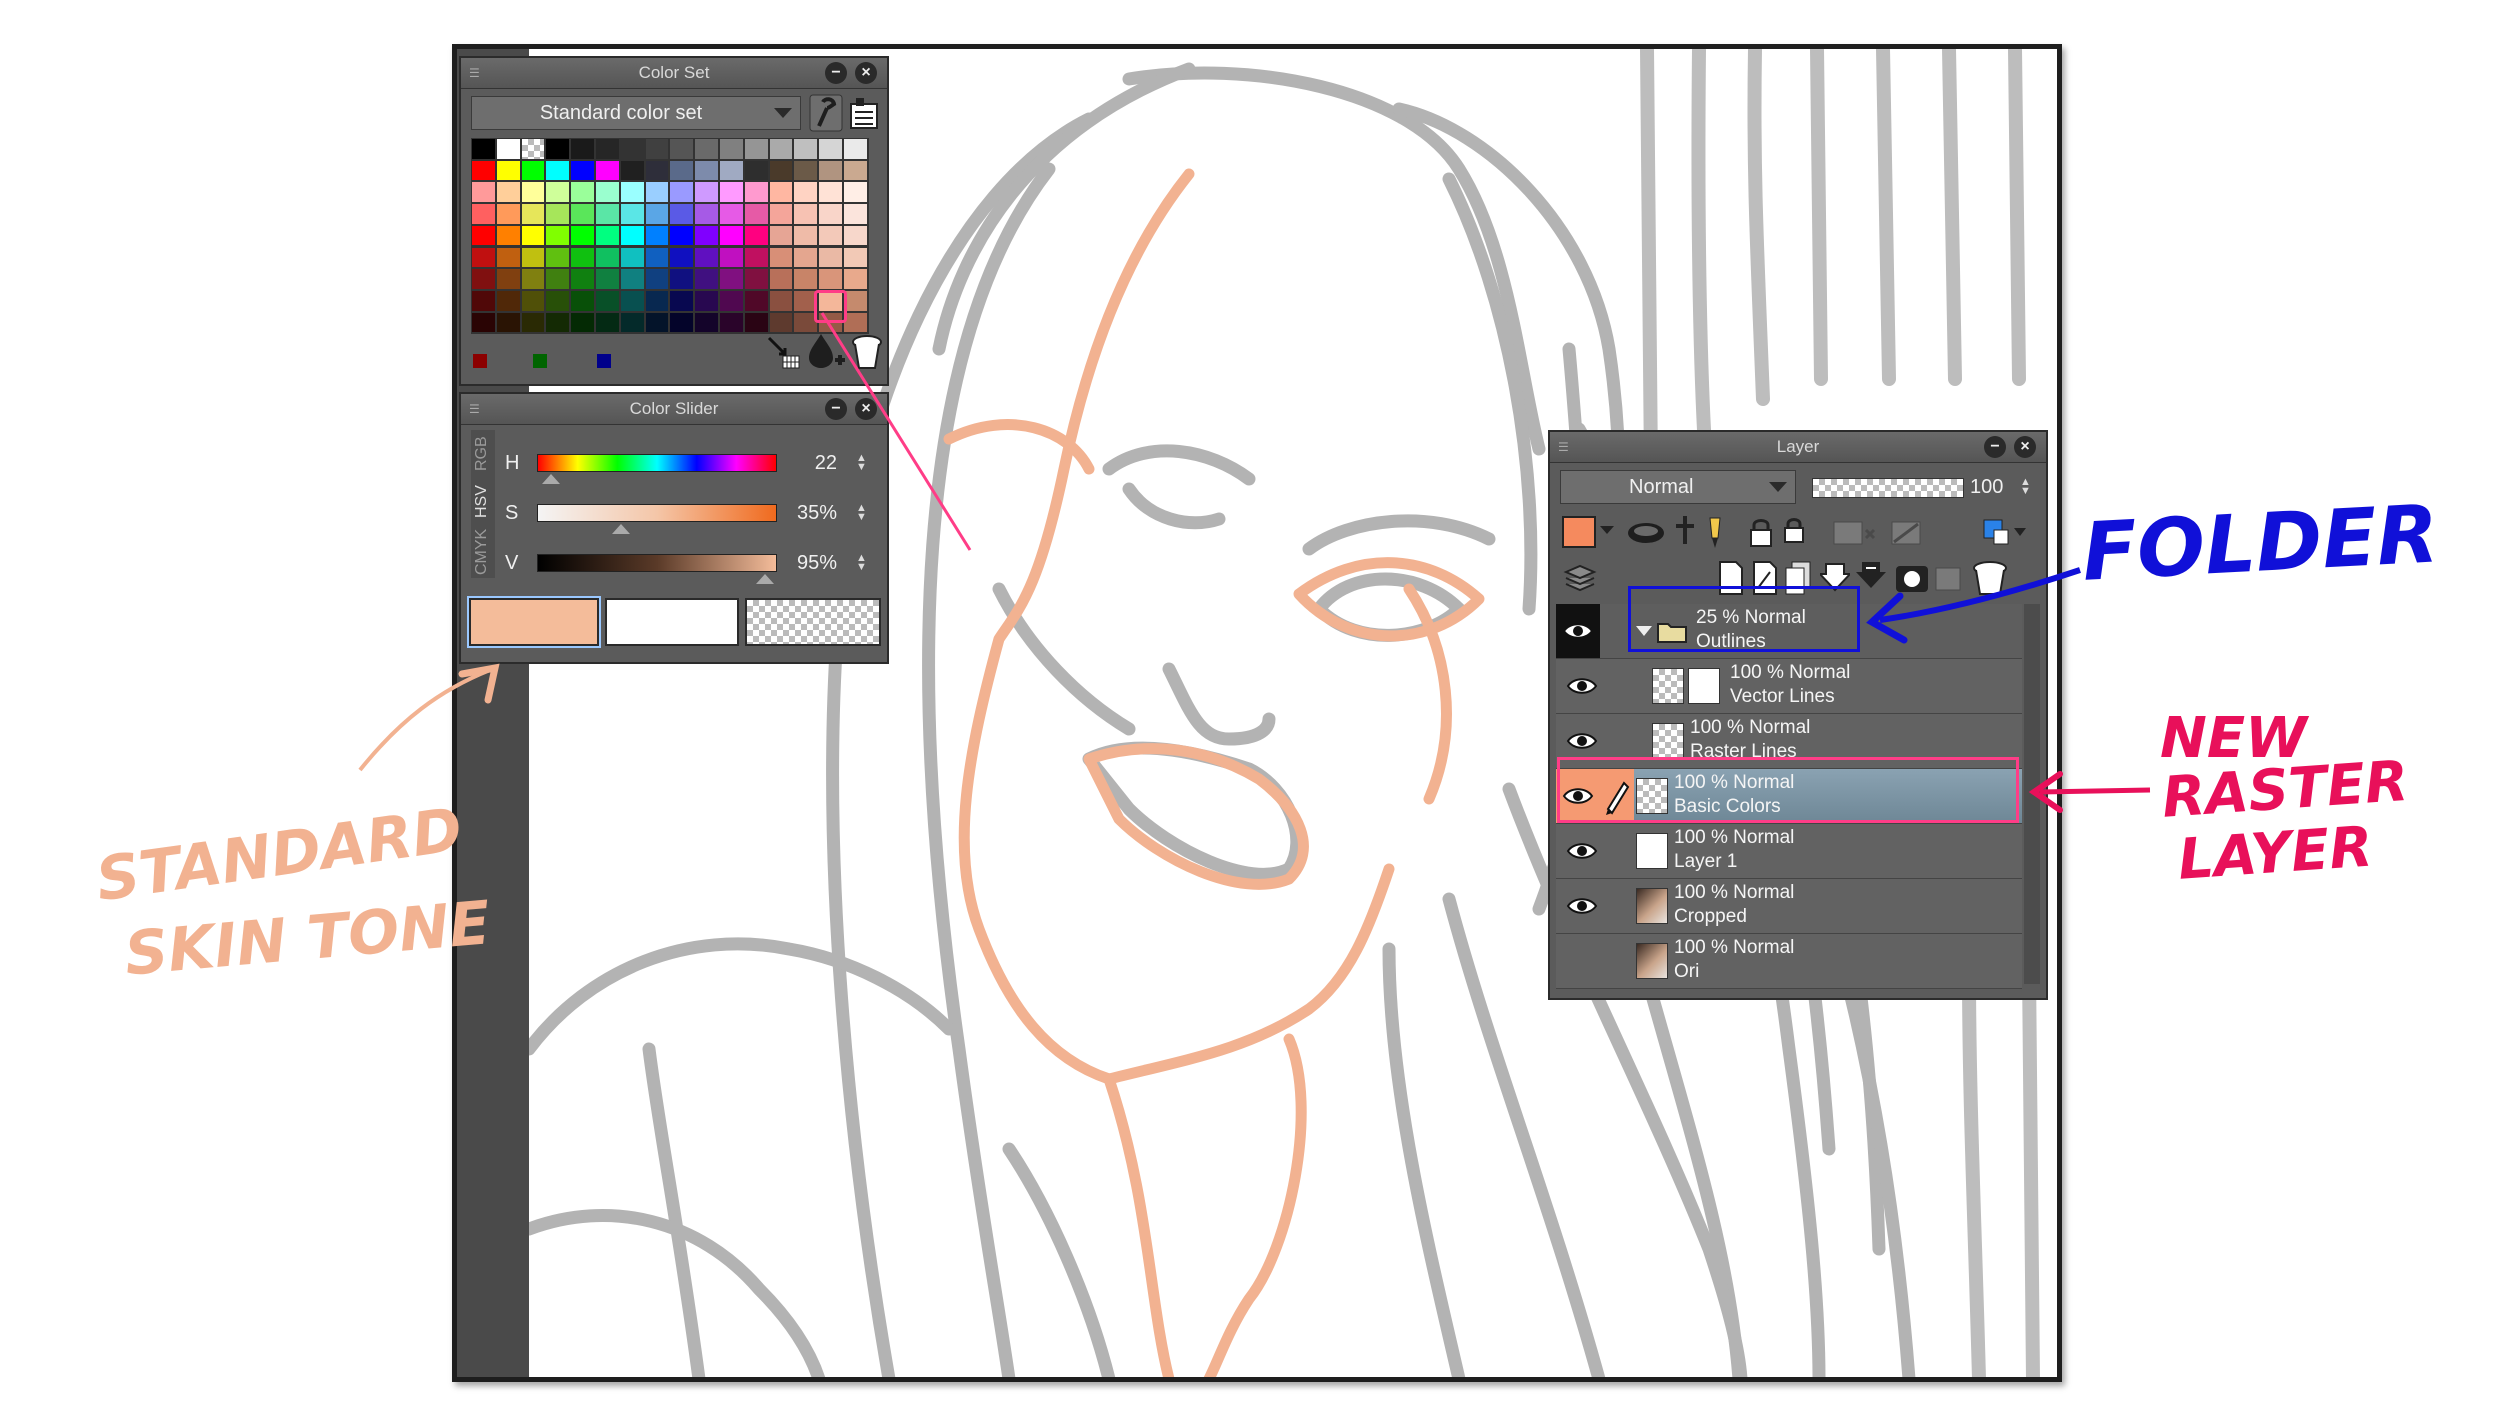 The height and width of the screenshot is (1421, 2500). Describe the element at coordinates (2025, 487) in the screenshot. I see `opacity-spinner-icon: ▲ ▼` at that location.